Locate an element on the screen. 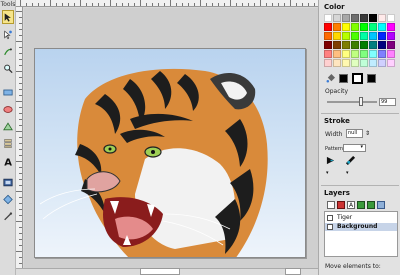 The image size is (400, 275). node-edit-icon is located at coordinates (8, 34).